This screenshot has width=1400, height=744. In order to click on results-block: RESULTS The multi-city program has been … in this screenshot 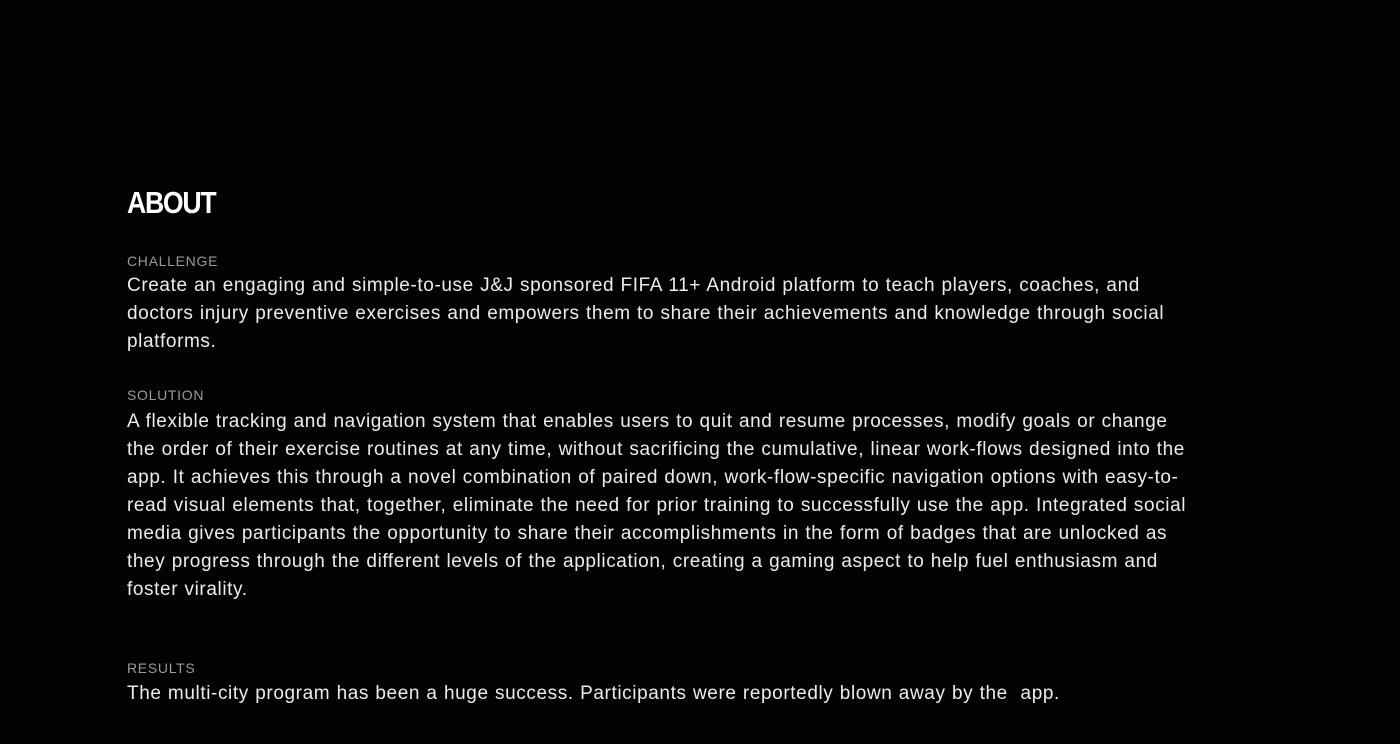, I will do `click(662, 683)`.